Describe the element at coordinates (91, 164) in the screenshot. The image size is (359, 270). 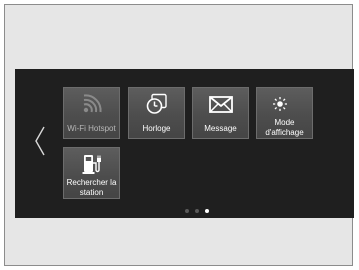
I see `charging-station-icon` at that location.